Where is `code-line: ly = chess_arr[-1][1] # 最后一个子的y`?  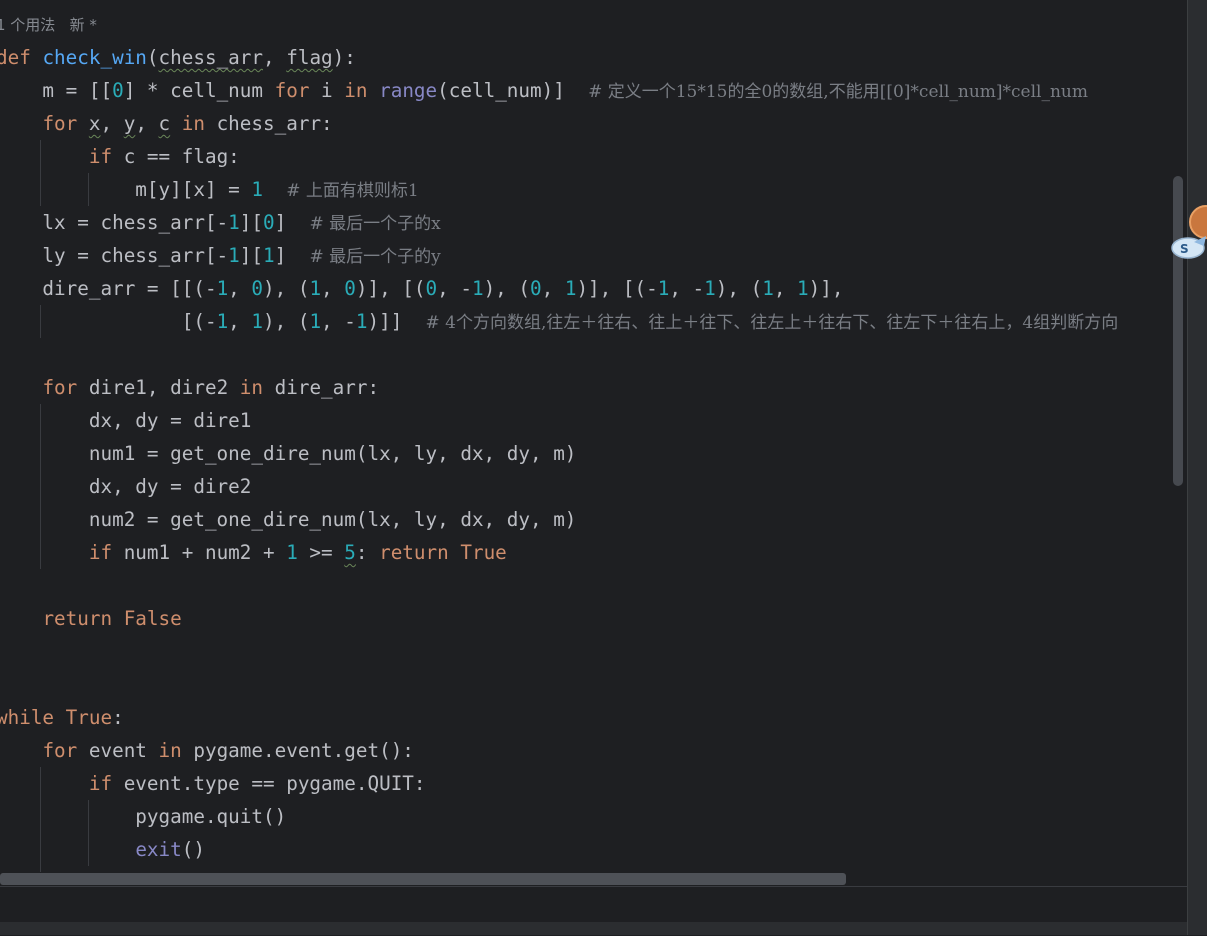
code-line: ly = chess_arr[-1][1] # 最后一个子的y is located at coordinates (220, 255).